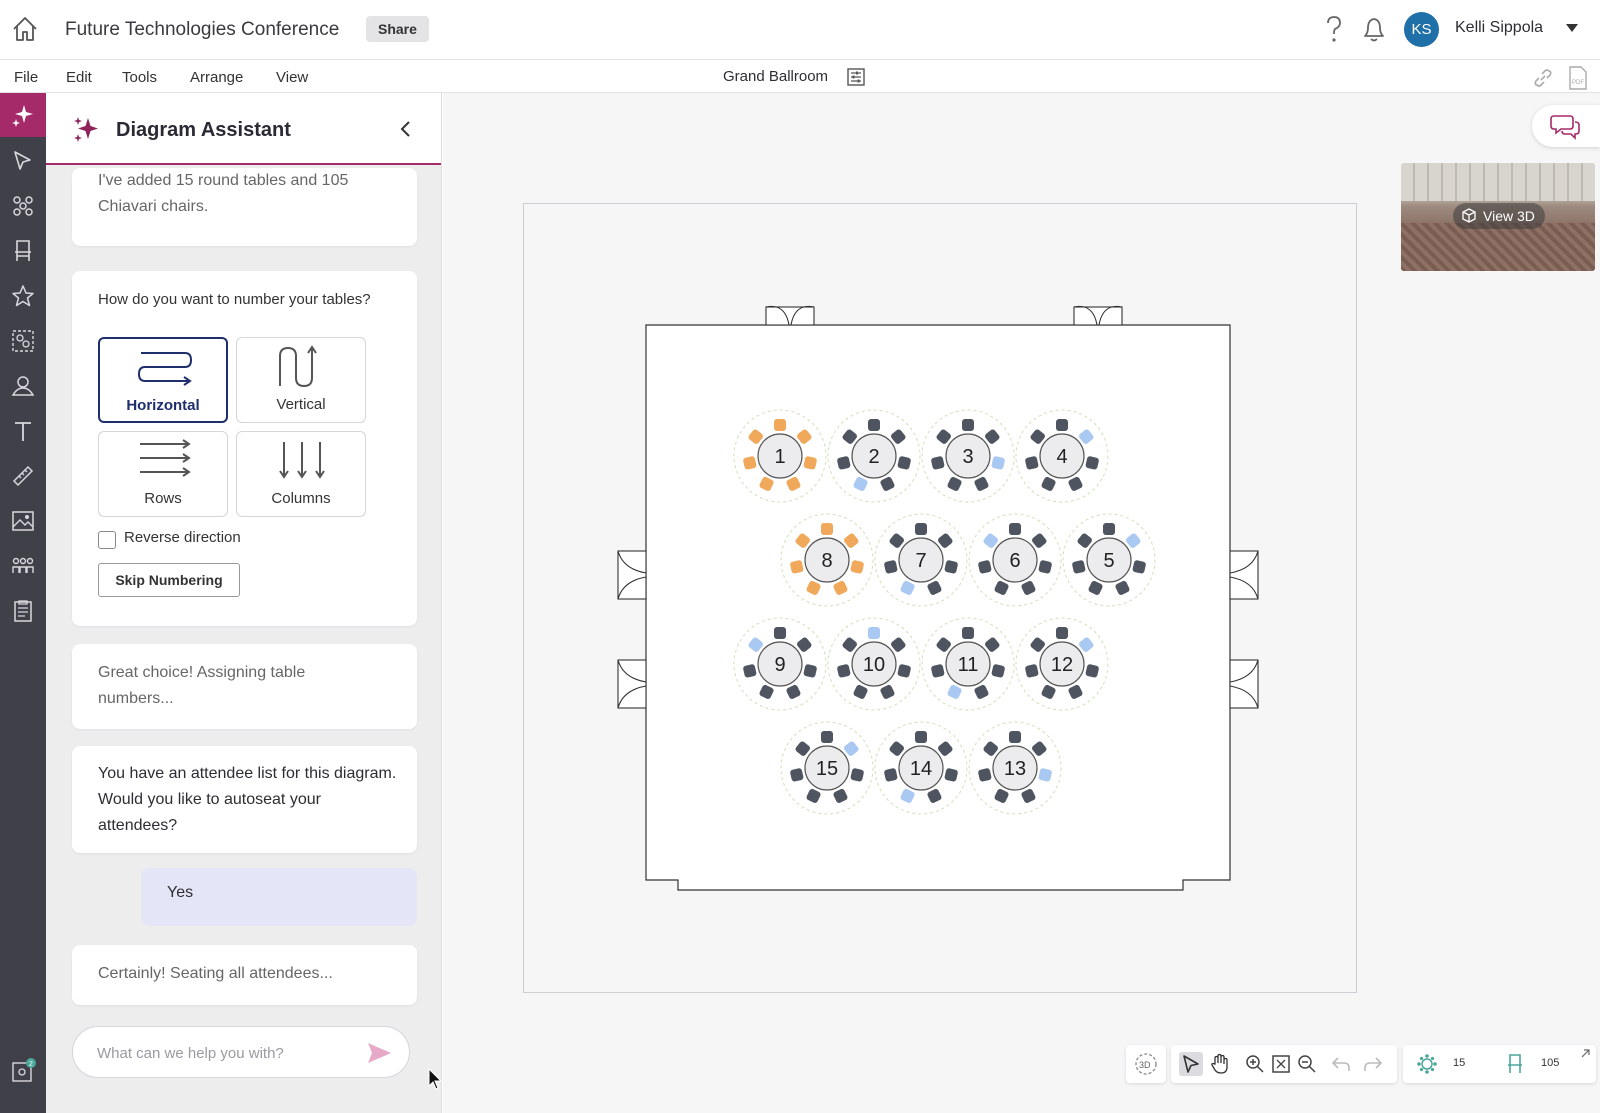 This screenshot has height=1113, width=1600. Describe the element at coordinates (1578, 83) in the screenshot. I see `svg-text: PDF` at that location.